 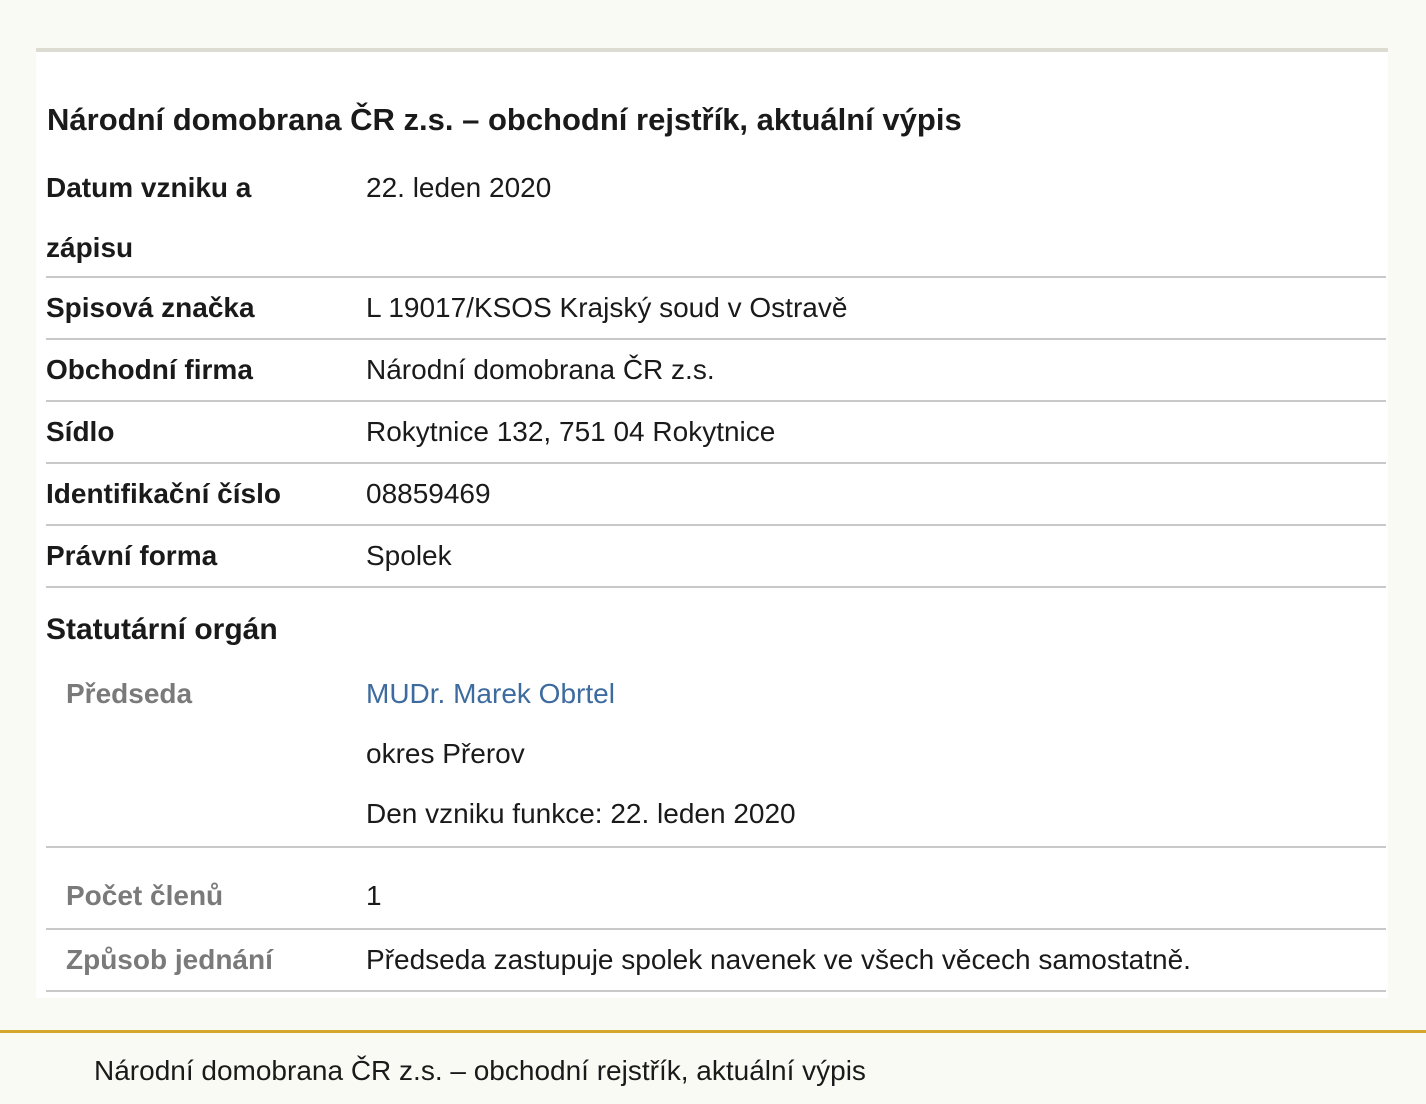 What do you see at coordinates (132, 555) in the screenshot?
I see `row-label: Právní forma` at bounding box center [132, 555].